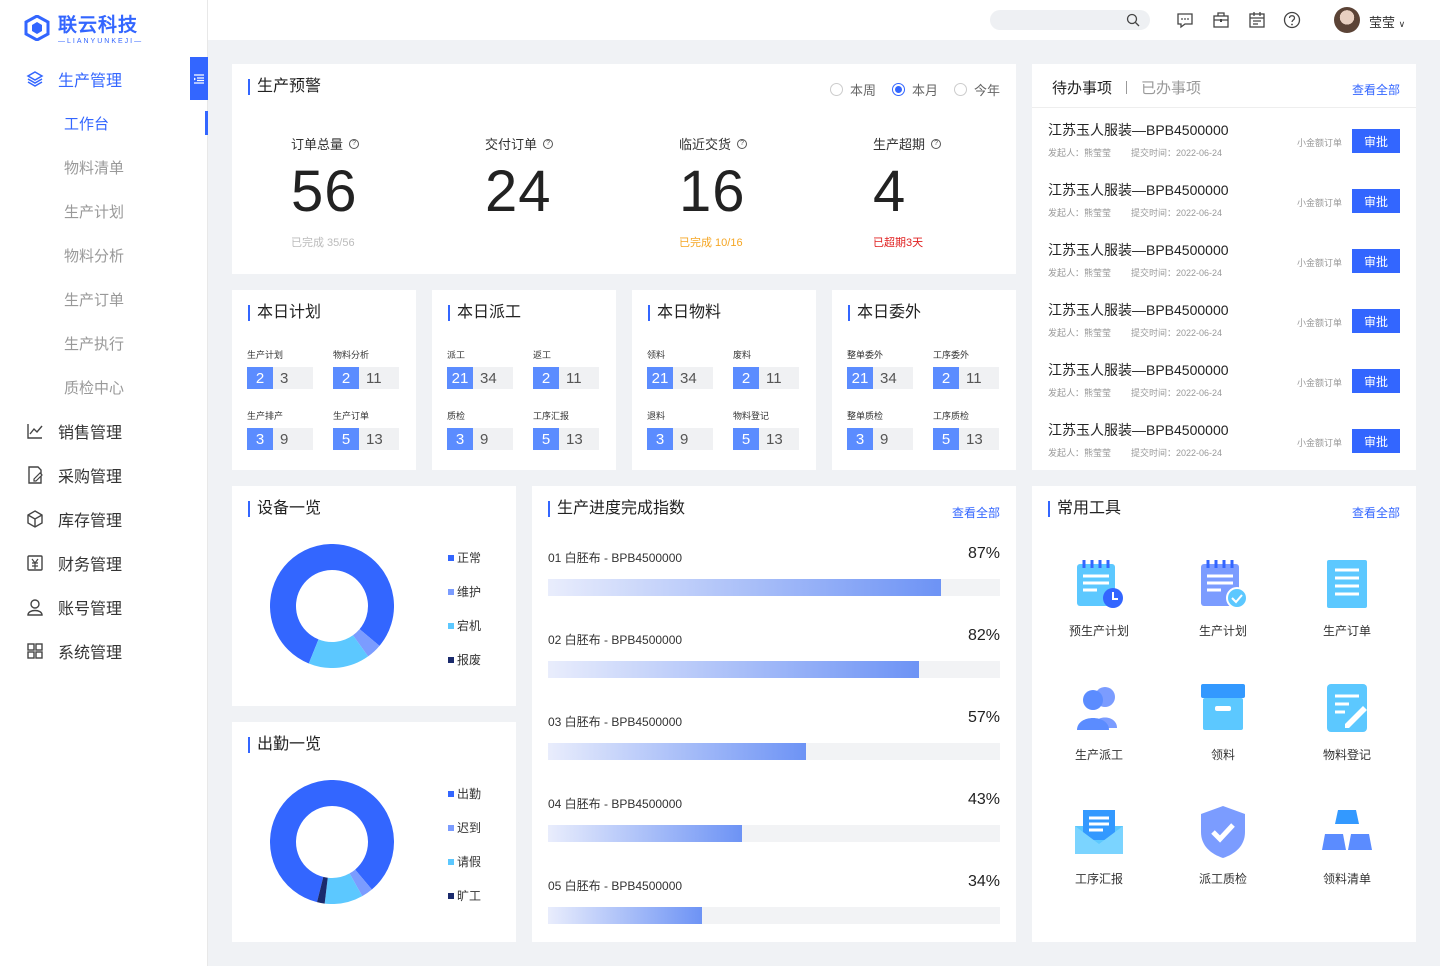  What do you see at coordinates (104, 255) in the screenshot?
I see `sub-item-material-analysis: 物料分析` at bounding box center [104, 255].